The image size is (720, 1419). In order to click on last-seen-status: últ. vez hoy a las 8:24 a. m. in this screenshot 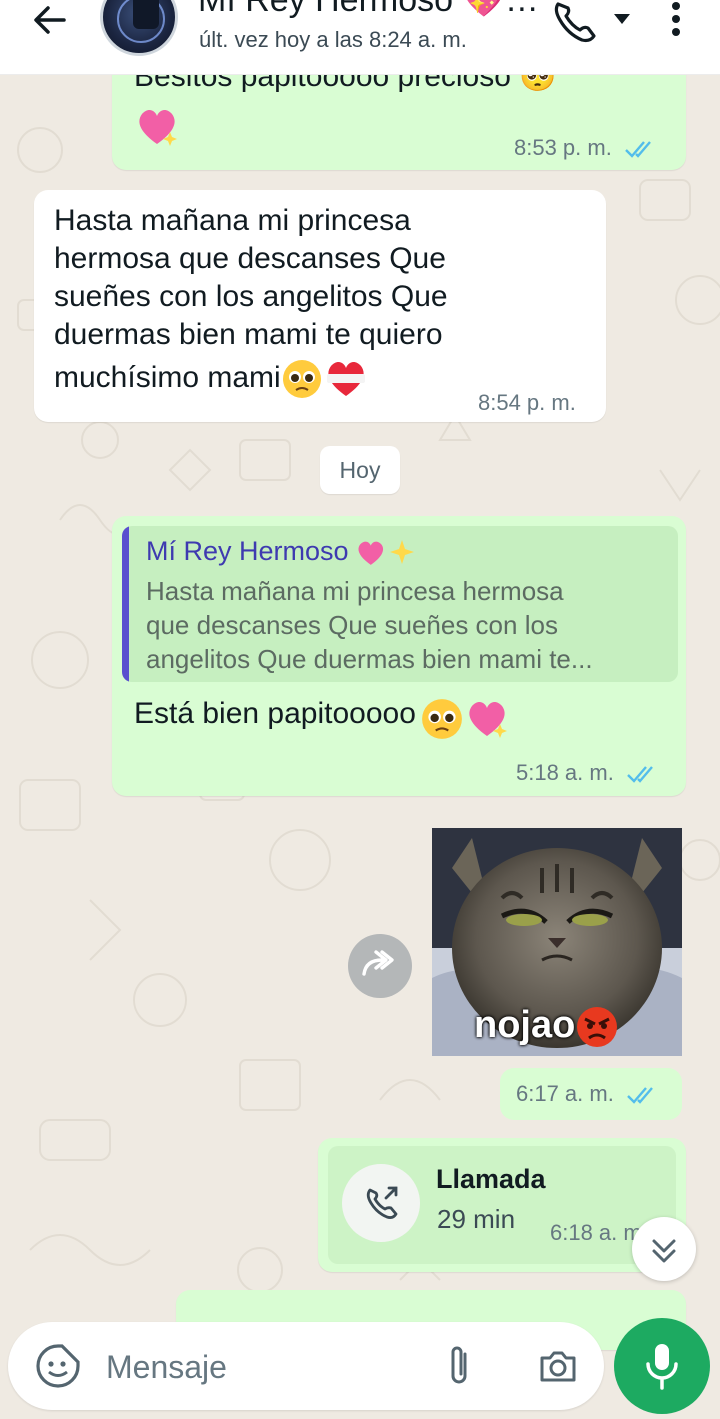, I will do `click(333, 39)`.